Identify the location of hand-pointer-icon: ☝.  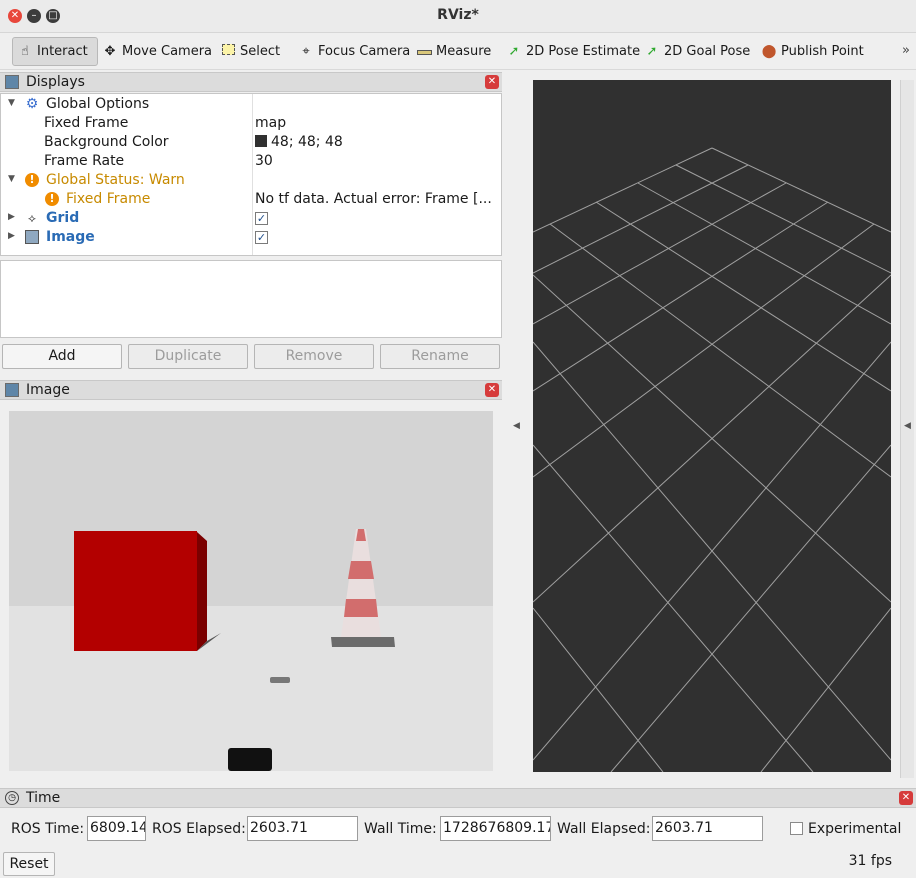
(25, 51).